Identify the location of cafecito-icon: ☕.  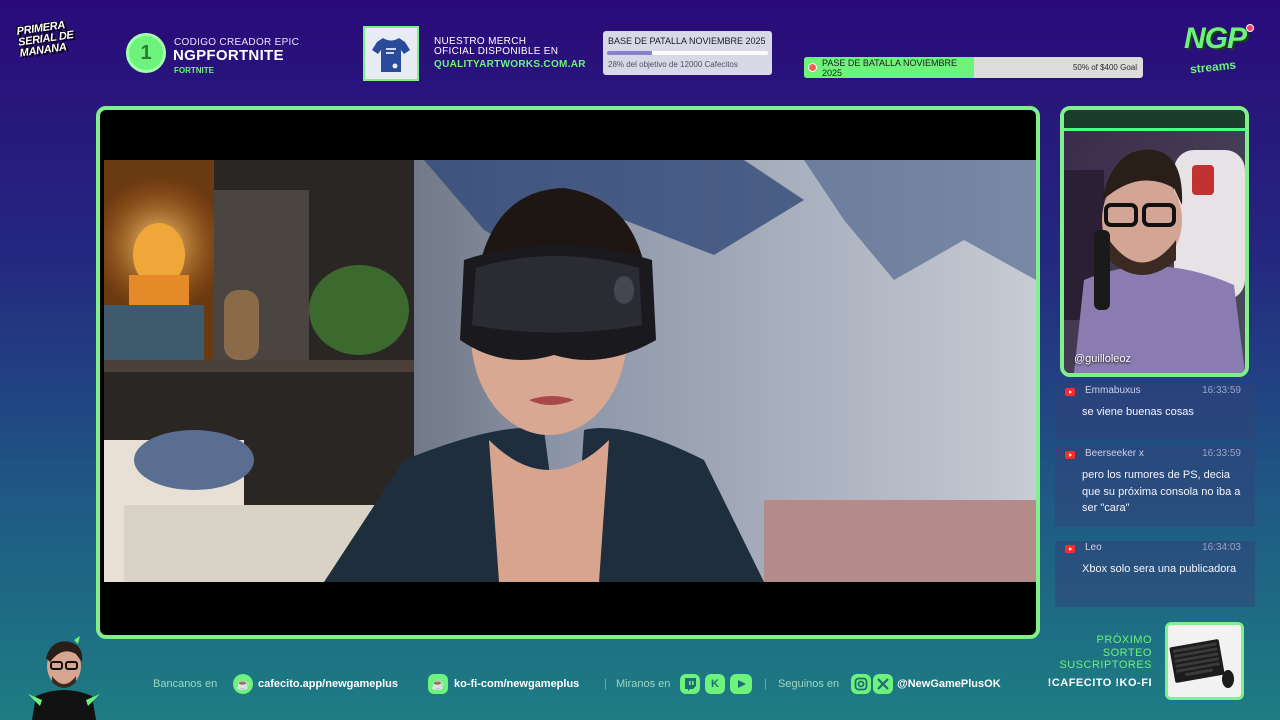
(243, 684).